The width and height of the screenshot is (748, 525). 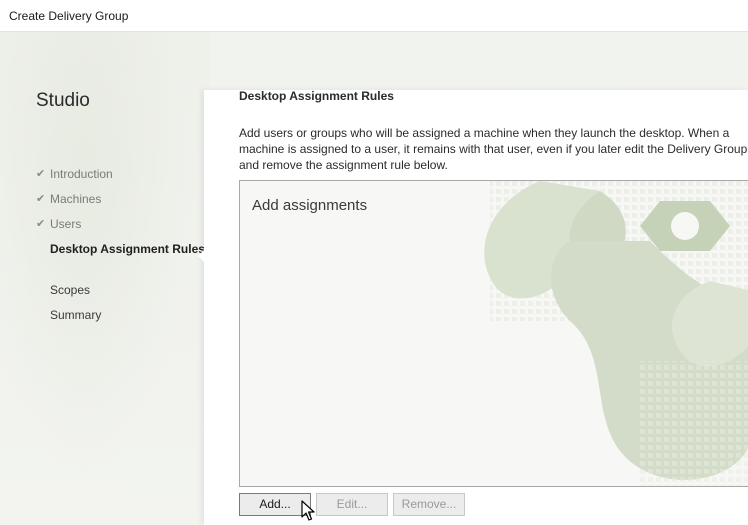 I want to click on active-step-pointer, so click(x=201, y=256).